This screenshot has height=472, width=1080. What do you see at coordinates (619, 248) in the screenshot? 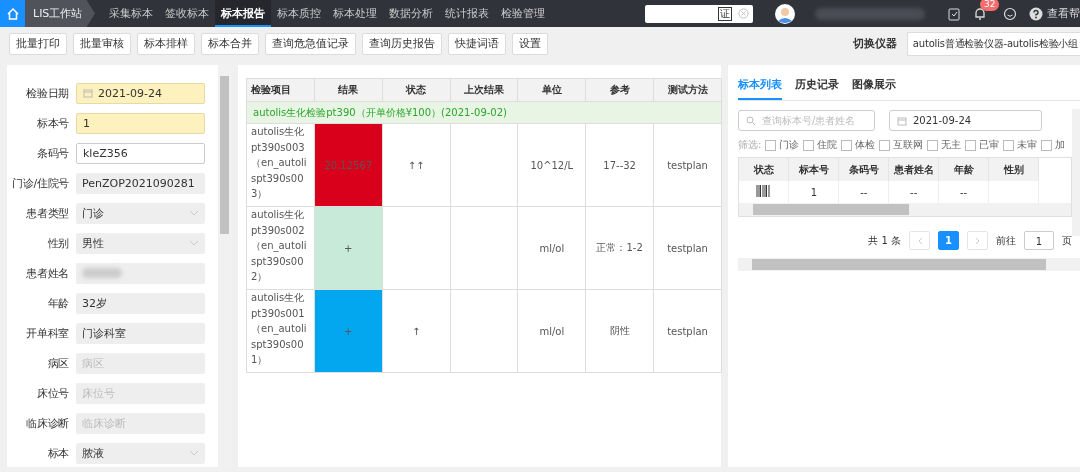
I see `table-cell: 正常：1-2` at bounding box center [619, 248].